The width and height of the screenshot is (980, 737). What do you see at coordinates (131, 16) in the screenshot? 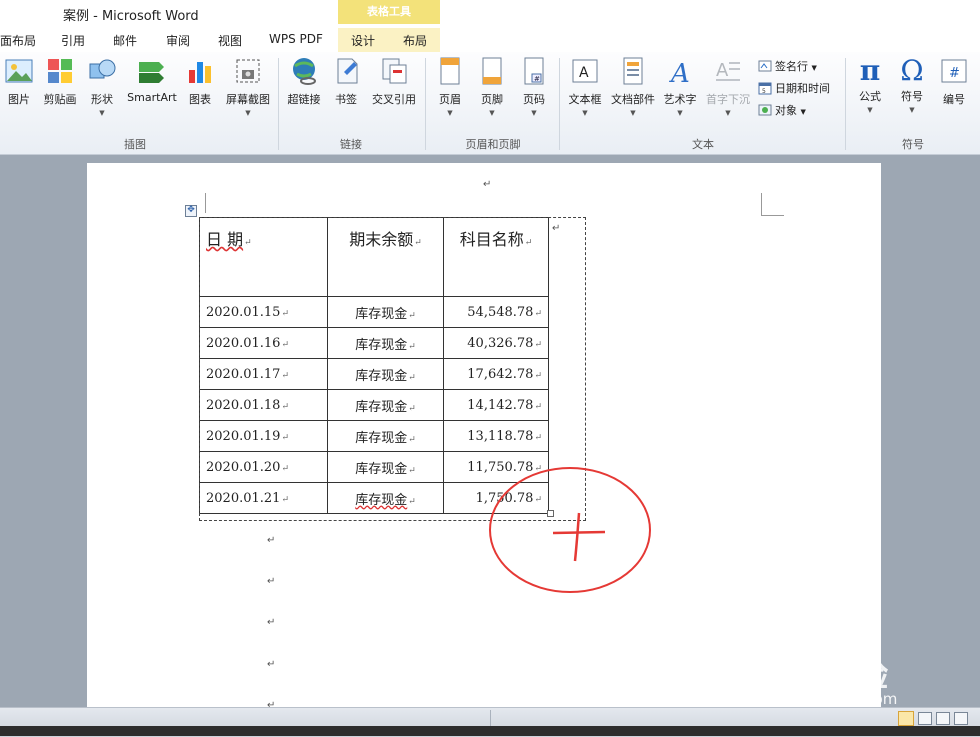
I see `window-title: 案例 - Microsoft Word` at bounding box center [131, 16].